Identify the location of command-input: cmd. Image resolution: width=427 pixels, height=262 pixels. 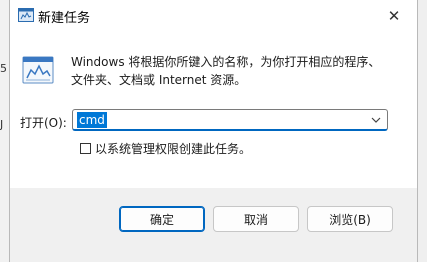
(92, 120).